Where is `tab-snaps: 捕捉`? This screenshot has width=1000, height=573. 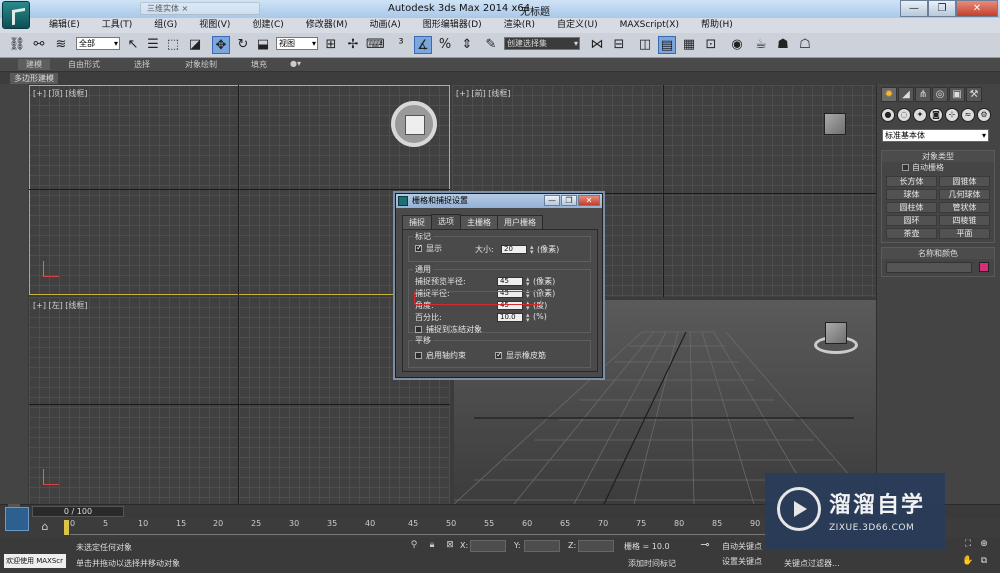 tab-snaps: 捕捉 is located at coordinates (417, 222).